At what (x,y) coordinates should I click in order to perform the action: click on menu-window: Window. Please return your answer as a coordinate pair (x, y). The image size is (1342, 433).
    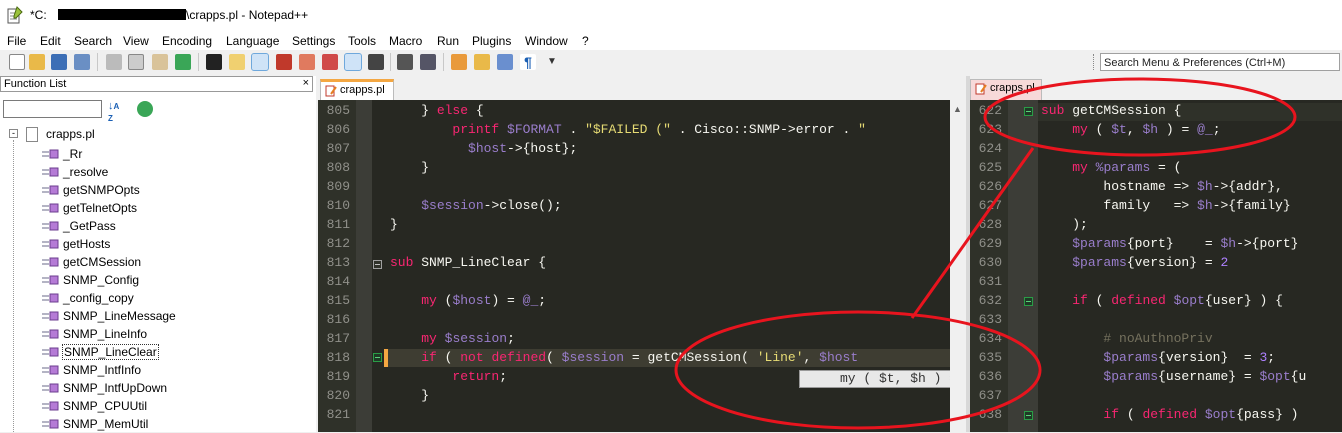
    Looking at the image, I should click on (546, 41).